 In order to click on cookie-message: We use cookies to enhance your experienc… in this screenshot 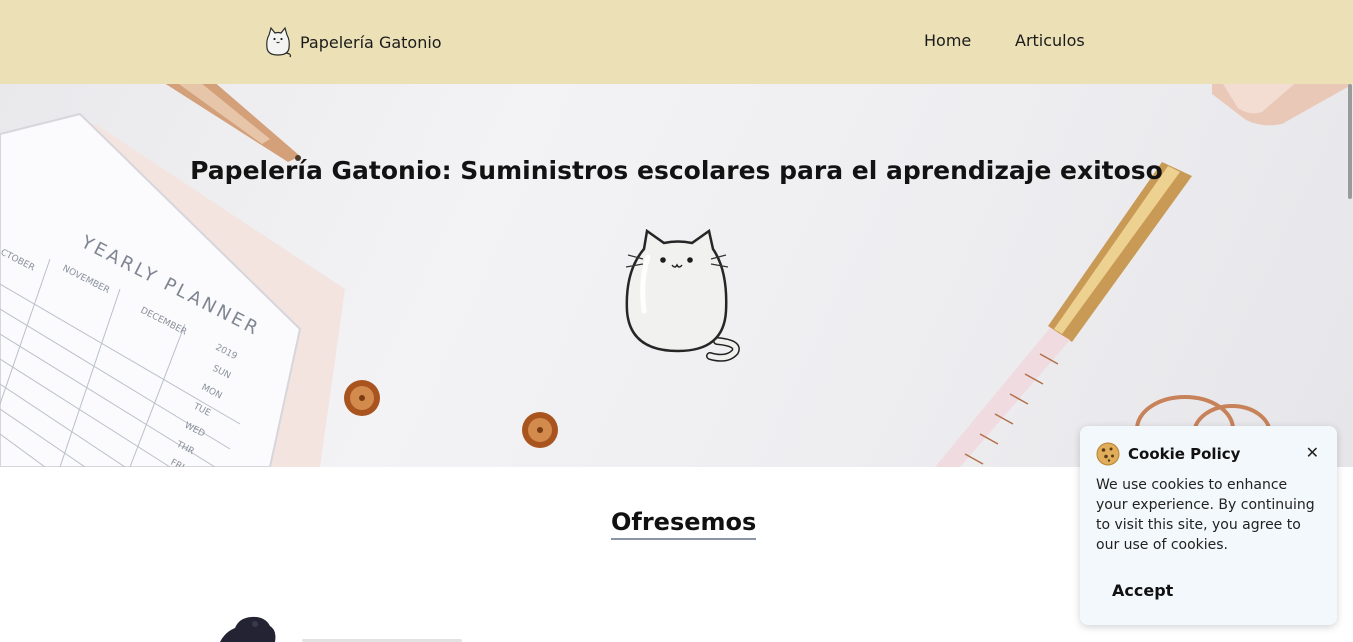, I will do `click(1205, 515)`.